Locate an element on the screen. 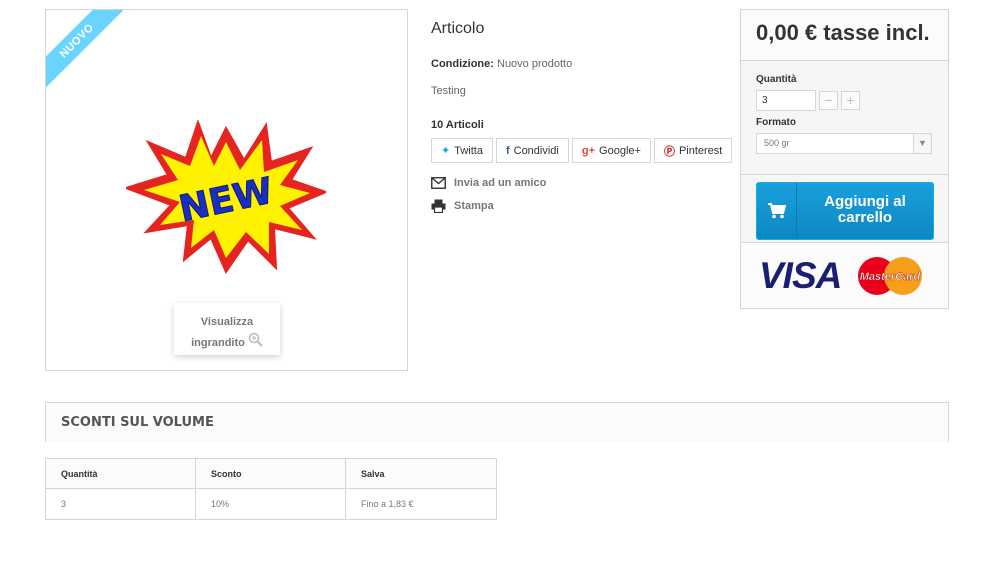 The width and height of the screenshot is (1000, 564). pinterest-share-label: Pinterest is located at coordinates (700, 150).